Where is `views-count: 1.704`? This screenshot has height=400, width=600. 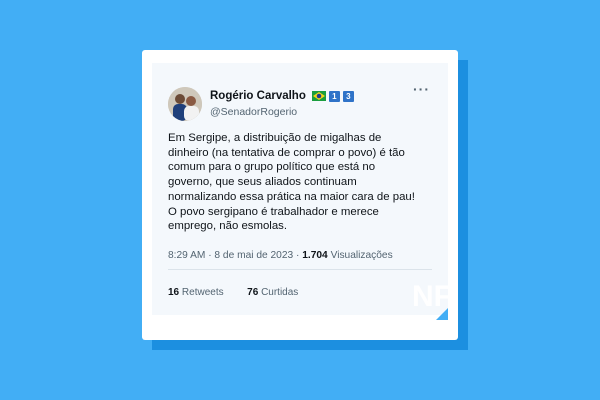
views-count: 1.704 is located at coordinates (315, 255).